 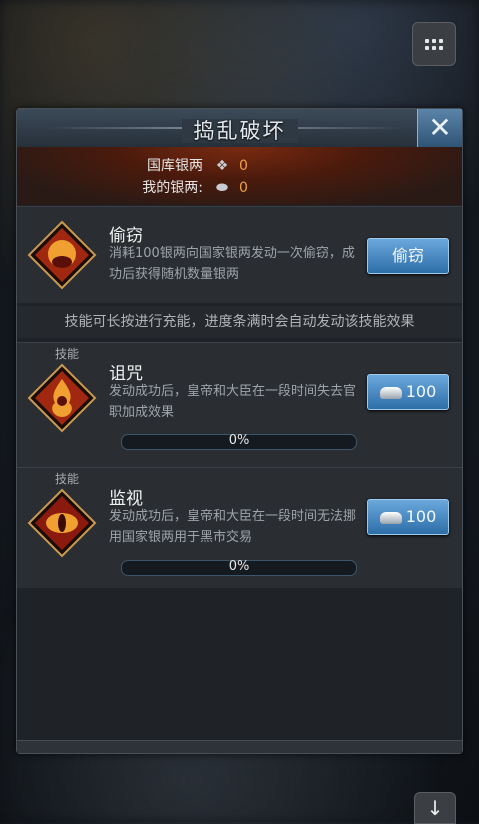 What do you see at coordinates (243, 166) in the screenshot?
I see `national-silver-value: 0` at bounding box center [243, 166].